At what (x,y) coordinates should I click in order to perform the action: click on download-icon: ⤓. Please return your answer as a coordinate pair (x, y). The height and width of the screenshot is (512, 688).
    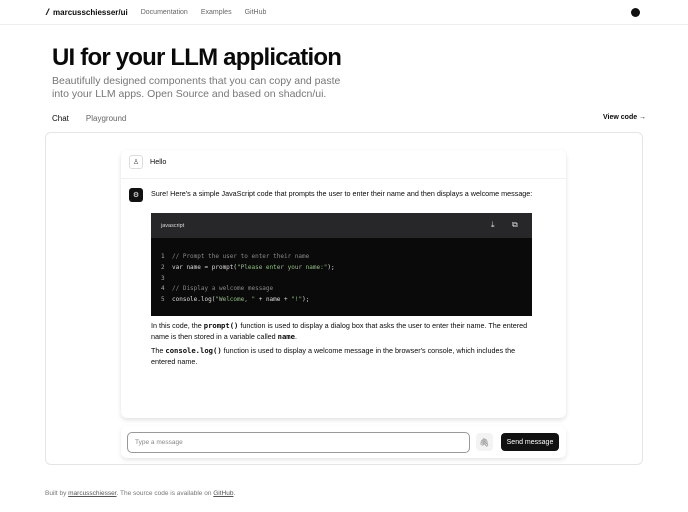
    Looking at the image, I should click on (493, 225).